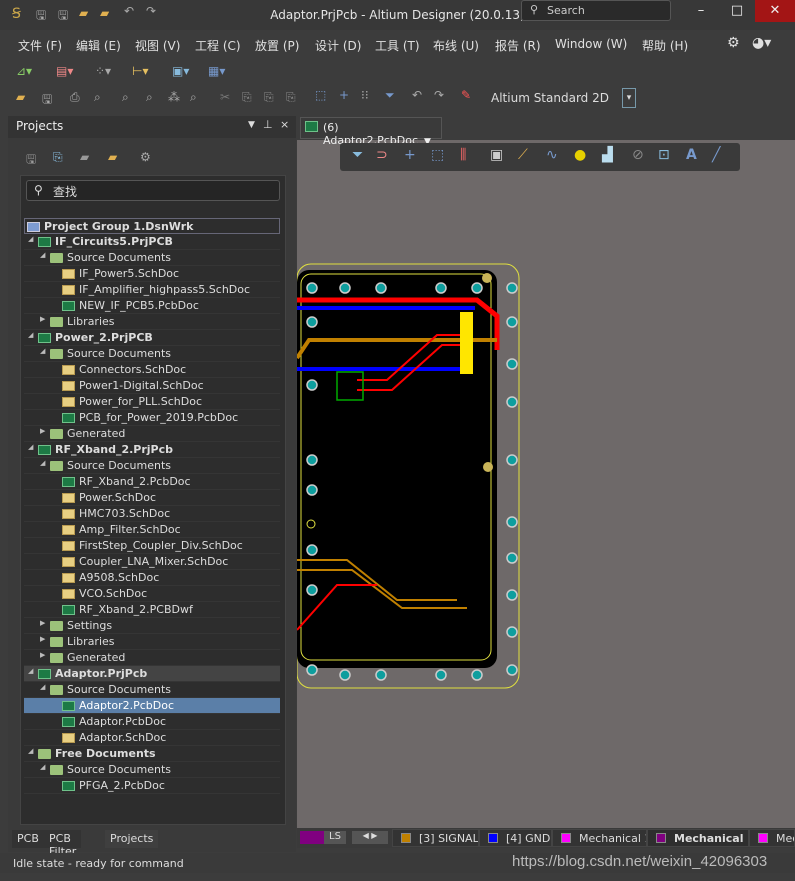 Image resolution: width=795 pixels, height=881 pixels. Describe the element at coordinates (152, 626) in the screenshot. I see `tree-item: ▶ Settings` at that location.